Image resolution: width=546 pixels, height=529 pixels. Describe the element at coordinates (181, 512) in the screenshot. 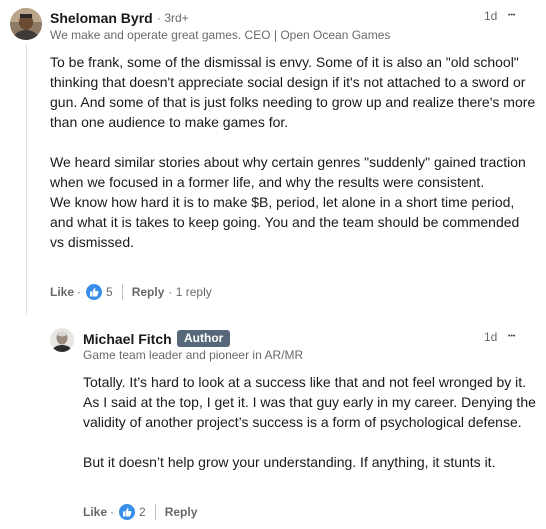

I see `reply-reply-button: Reply` at that location.